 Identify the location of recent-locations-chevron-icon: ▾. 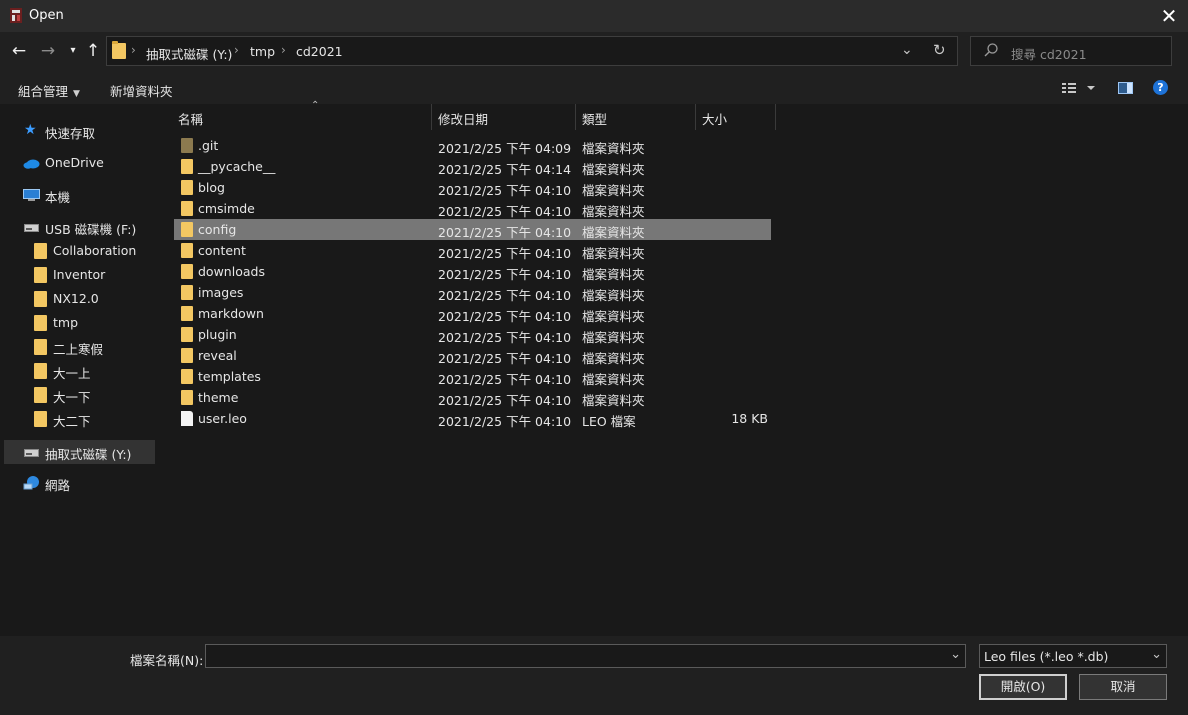
(73, 51).